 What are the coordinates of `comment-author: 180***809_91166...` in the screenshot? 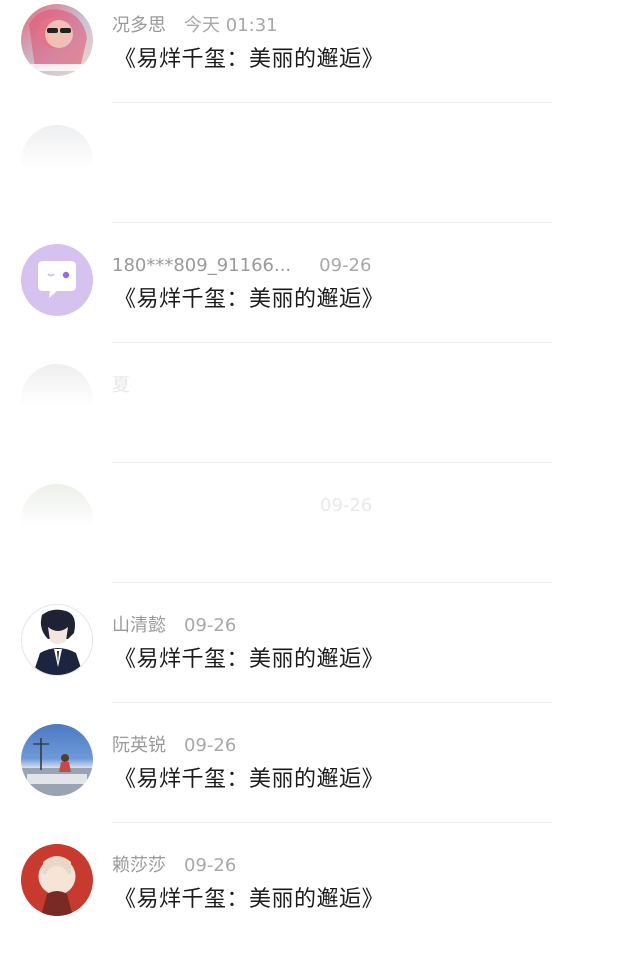 It's located at (201, 266).